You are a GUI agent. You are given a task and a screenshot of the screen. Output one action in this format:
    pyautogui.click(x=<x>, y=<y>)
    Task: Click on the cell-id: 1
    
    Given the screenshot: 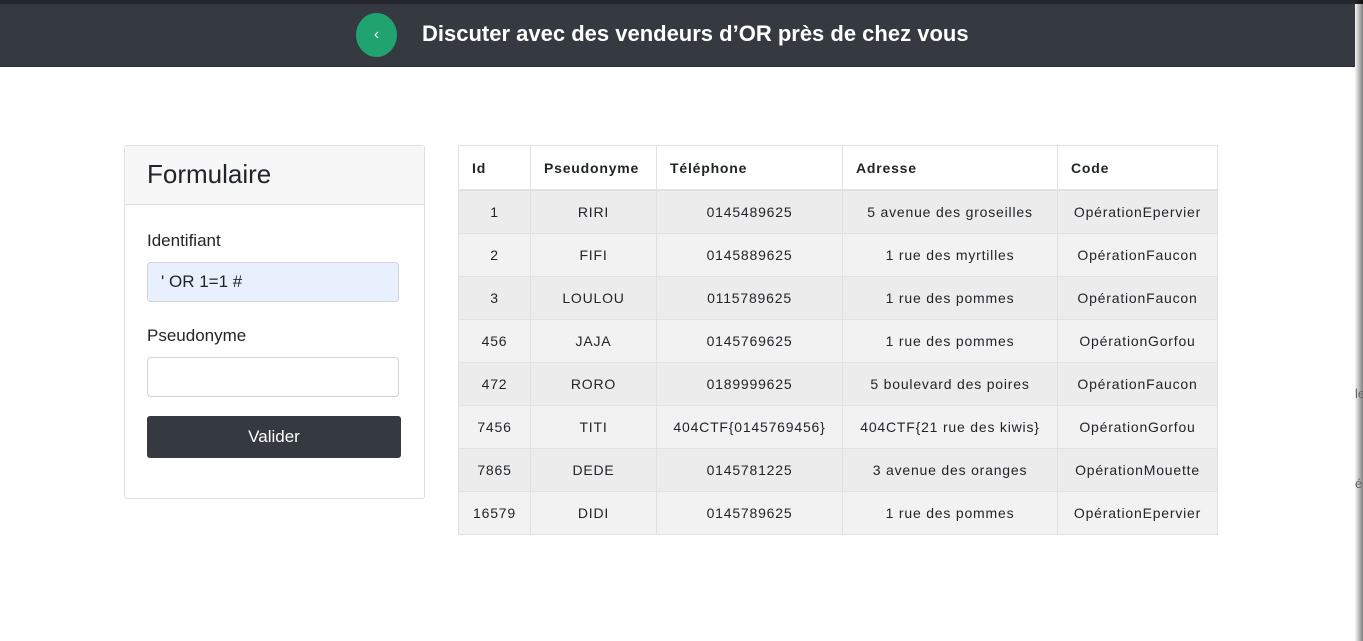 What is the action you would take?
    pyautogui.click(x=494, y=211)
    